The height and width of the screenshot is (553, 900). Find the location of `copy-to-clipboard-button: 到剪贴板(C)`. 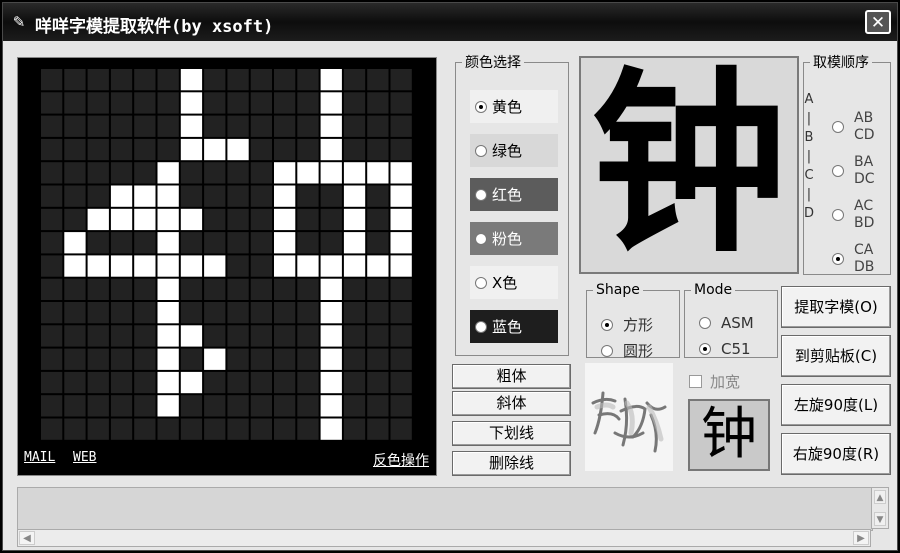

copy-to-clipboard-button: 到剪贴板(C) is located at coordinates (836, 356).